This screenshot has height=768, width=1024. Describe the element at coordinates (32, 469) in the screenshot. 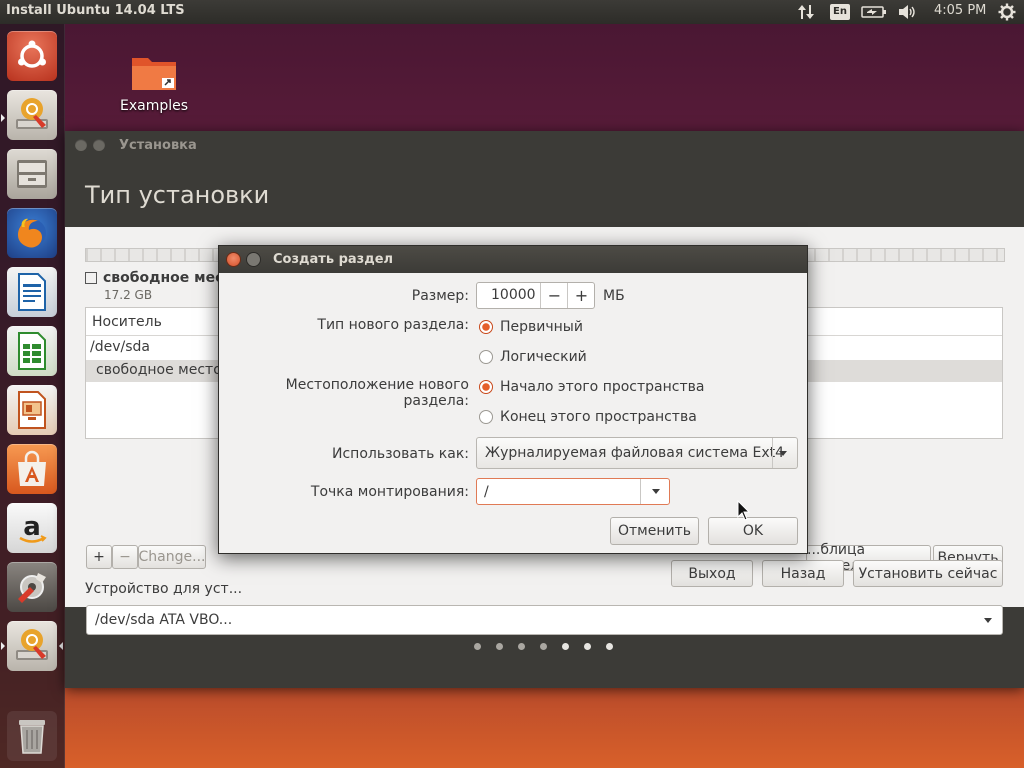

I see `ubuntu-software-center-icon` at that location.